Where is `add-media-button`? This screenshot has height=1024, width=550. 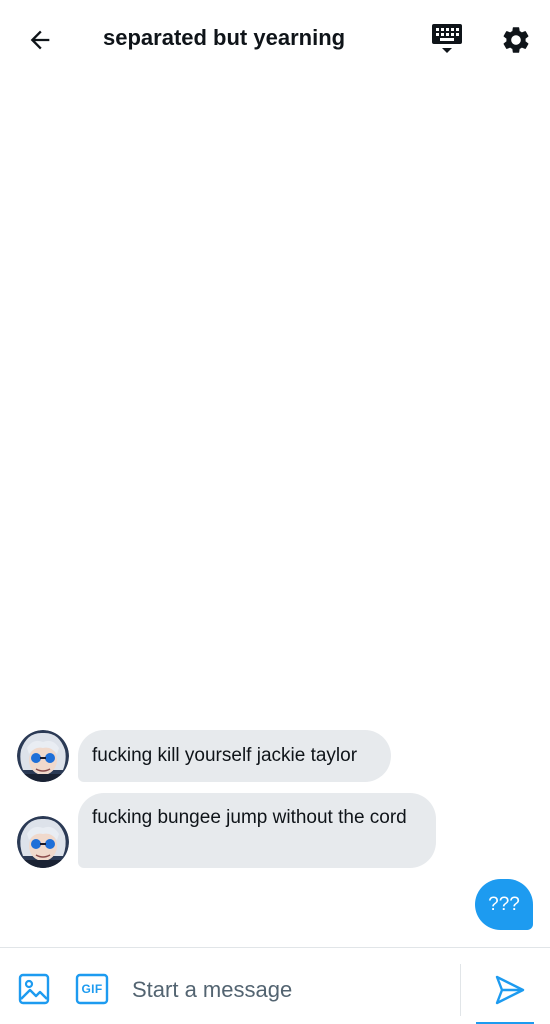 add-media-button is located at coordinates (34, 989).